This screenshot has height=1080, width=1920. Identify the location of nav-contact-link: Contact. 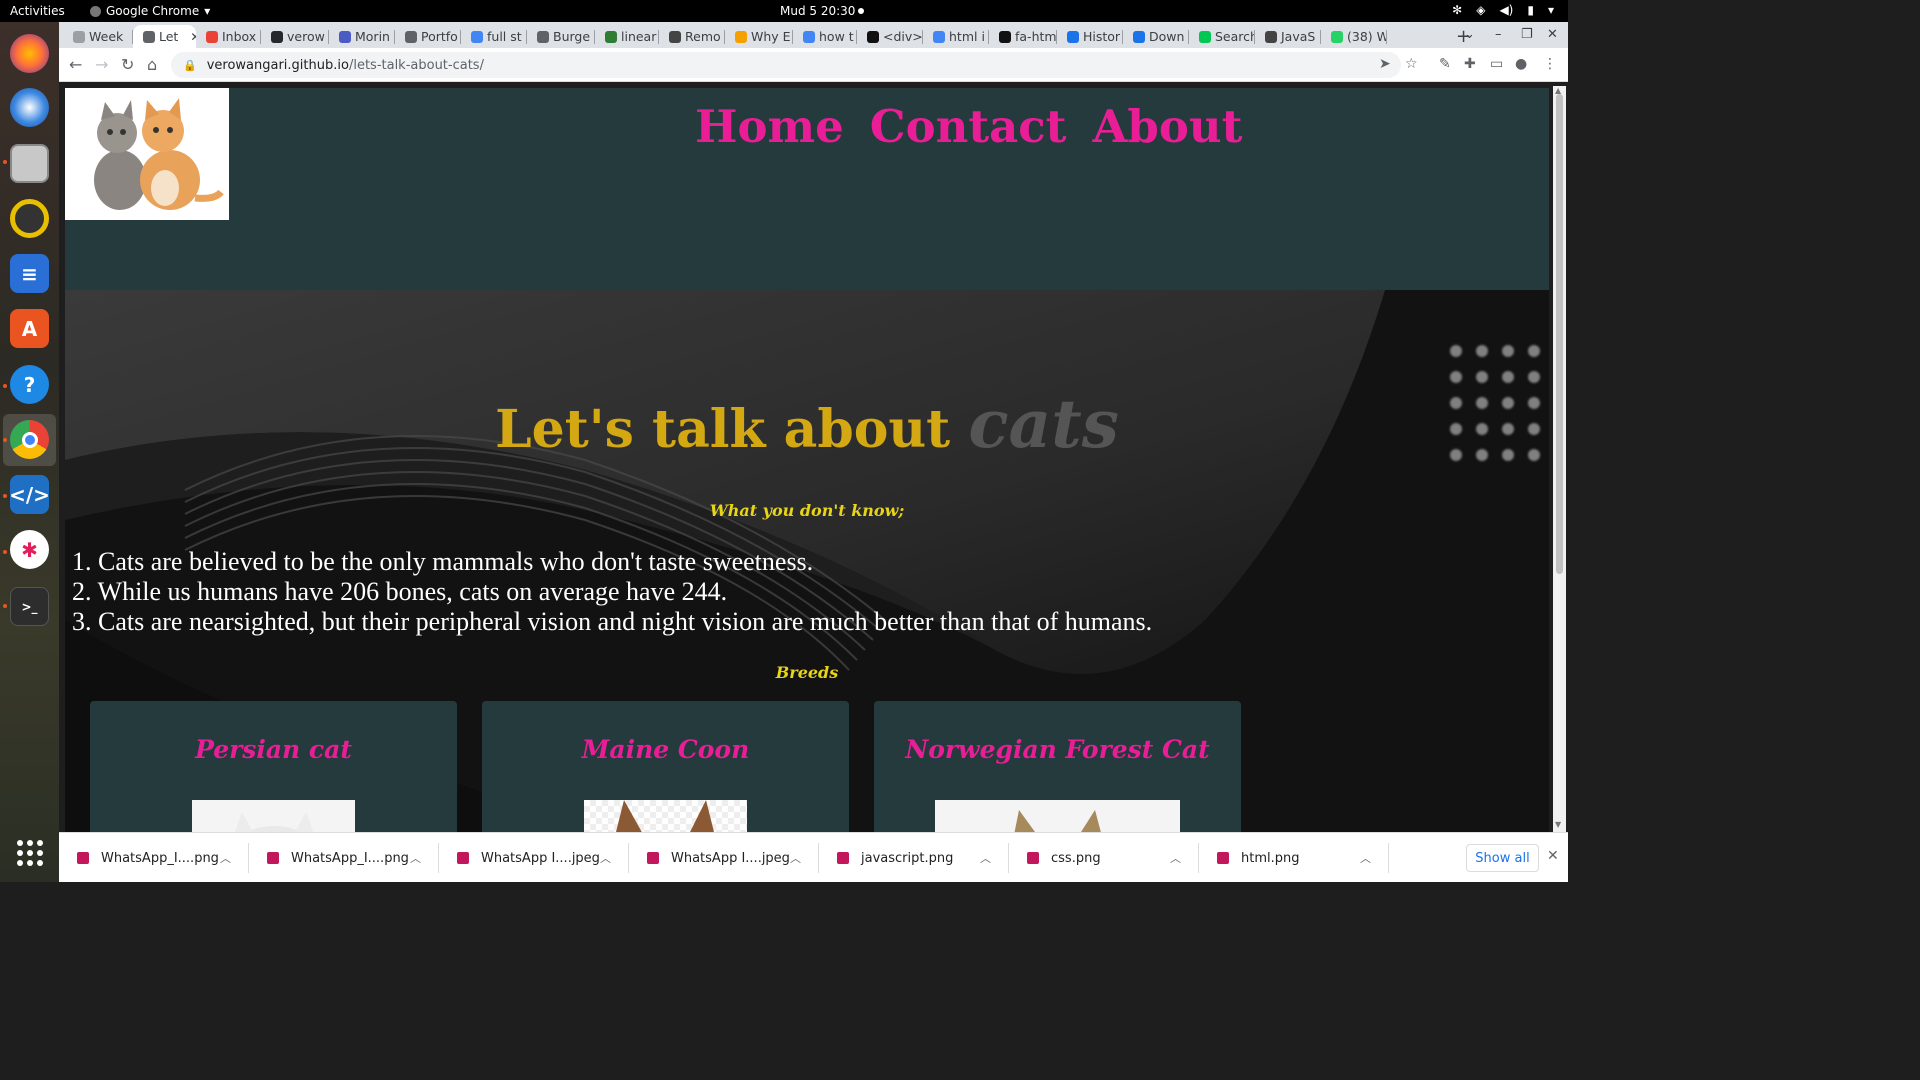
(968, 126).